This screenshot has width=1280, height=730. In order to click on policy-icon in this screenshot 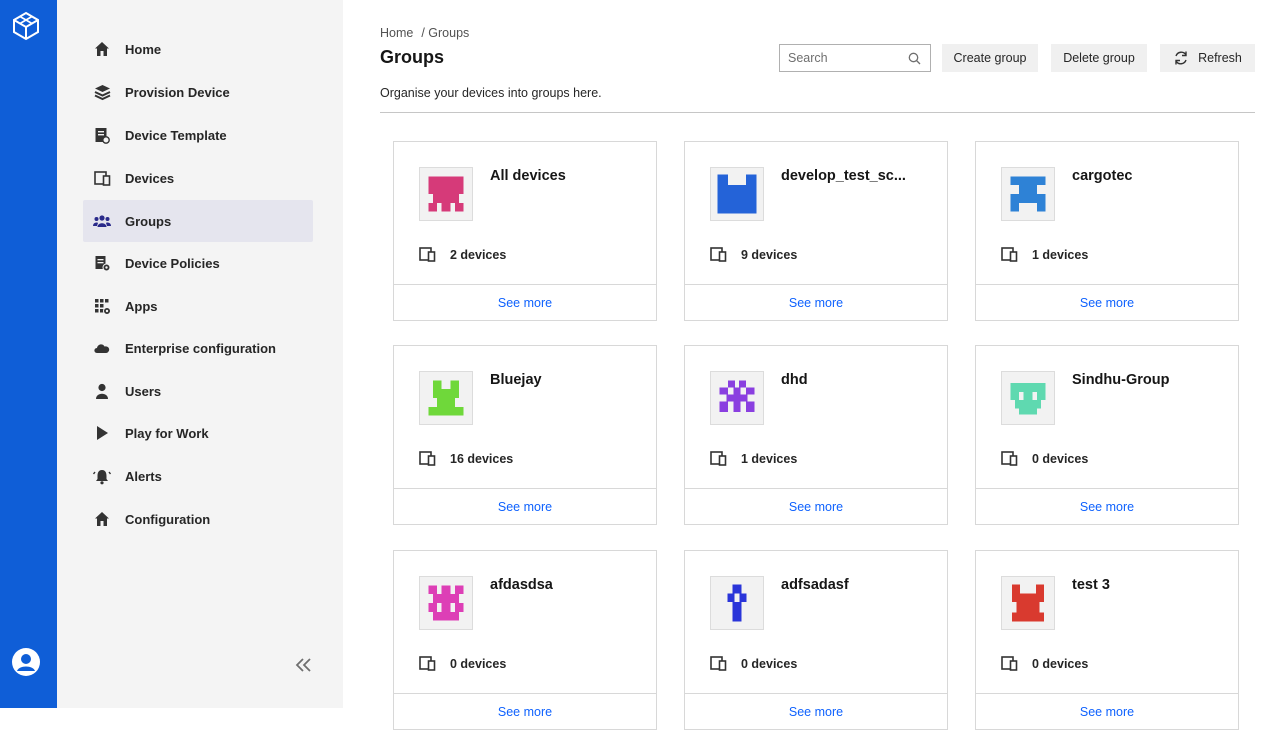, I will do `click(102, 263)`.